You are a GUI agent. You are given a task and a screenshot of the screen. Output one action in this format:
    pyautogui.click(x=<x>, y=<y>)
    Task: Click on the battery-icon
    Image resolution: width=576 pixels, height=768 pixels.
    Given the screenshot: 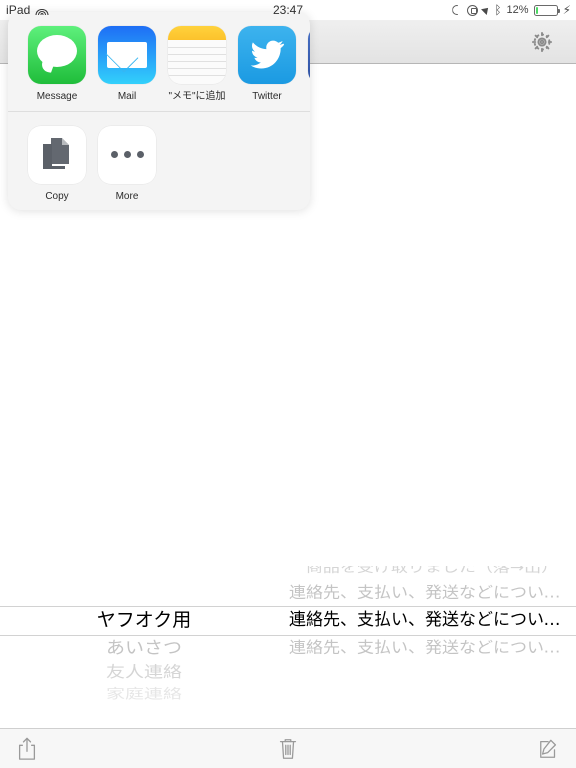 What is the action you would take?
    pyautogui.click(x=546, y=10)
    